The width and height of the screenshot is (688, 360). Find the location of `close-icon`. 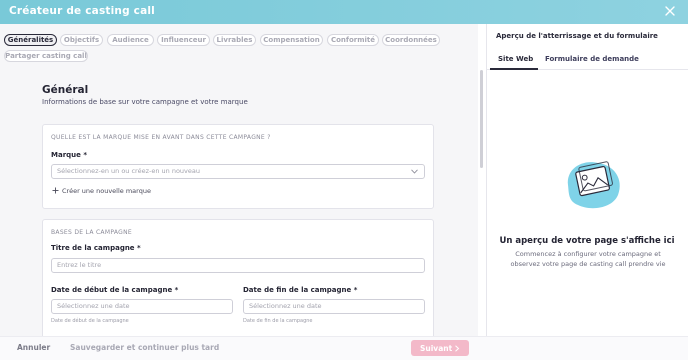

close-icon is located at coordinates (670, 11).